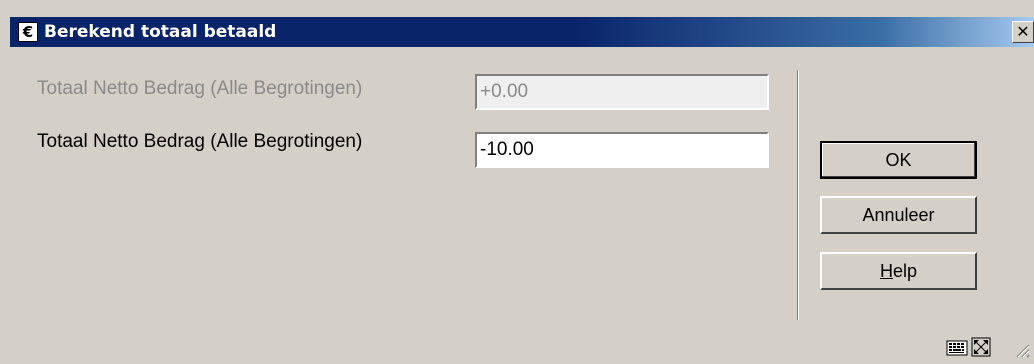  What do you see at coordinates (522, 32) in the screenshot?
I see `title-bar: € Berekend totaal betaald ✕` at bounding box center [522, 32].